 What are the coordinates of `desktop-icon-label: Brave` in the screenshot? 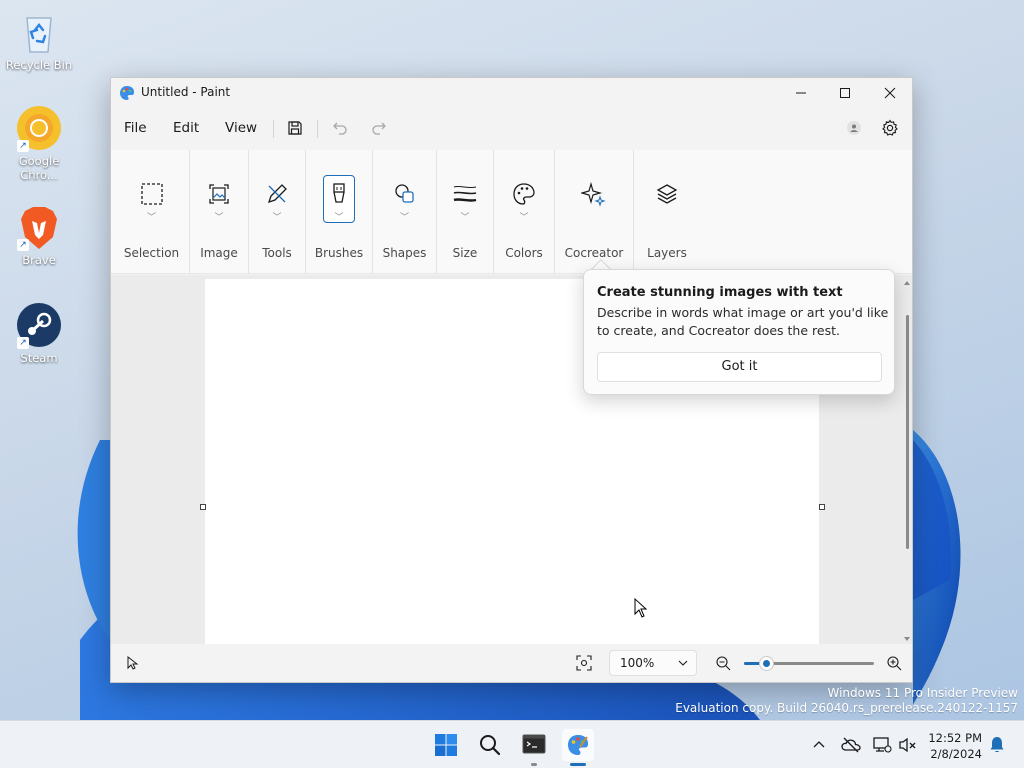 It's located at (39, 260).